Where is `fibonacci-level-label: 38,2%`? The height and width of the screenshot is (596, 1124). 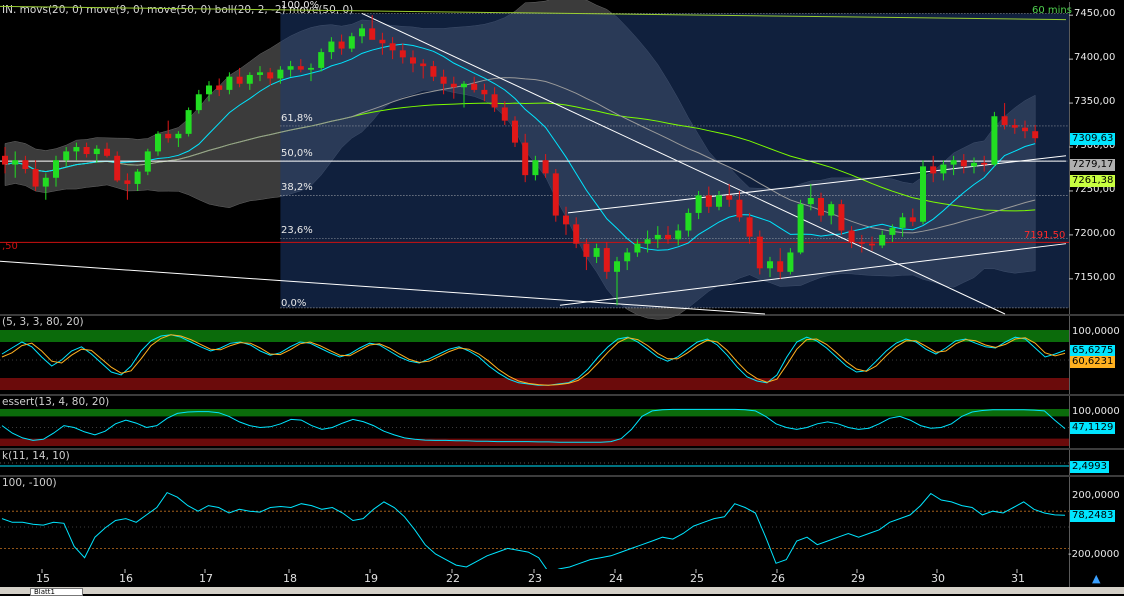 fibonacci-level-label: 38,2% is located at coordinates (297, 187).